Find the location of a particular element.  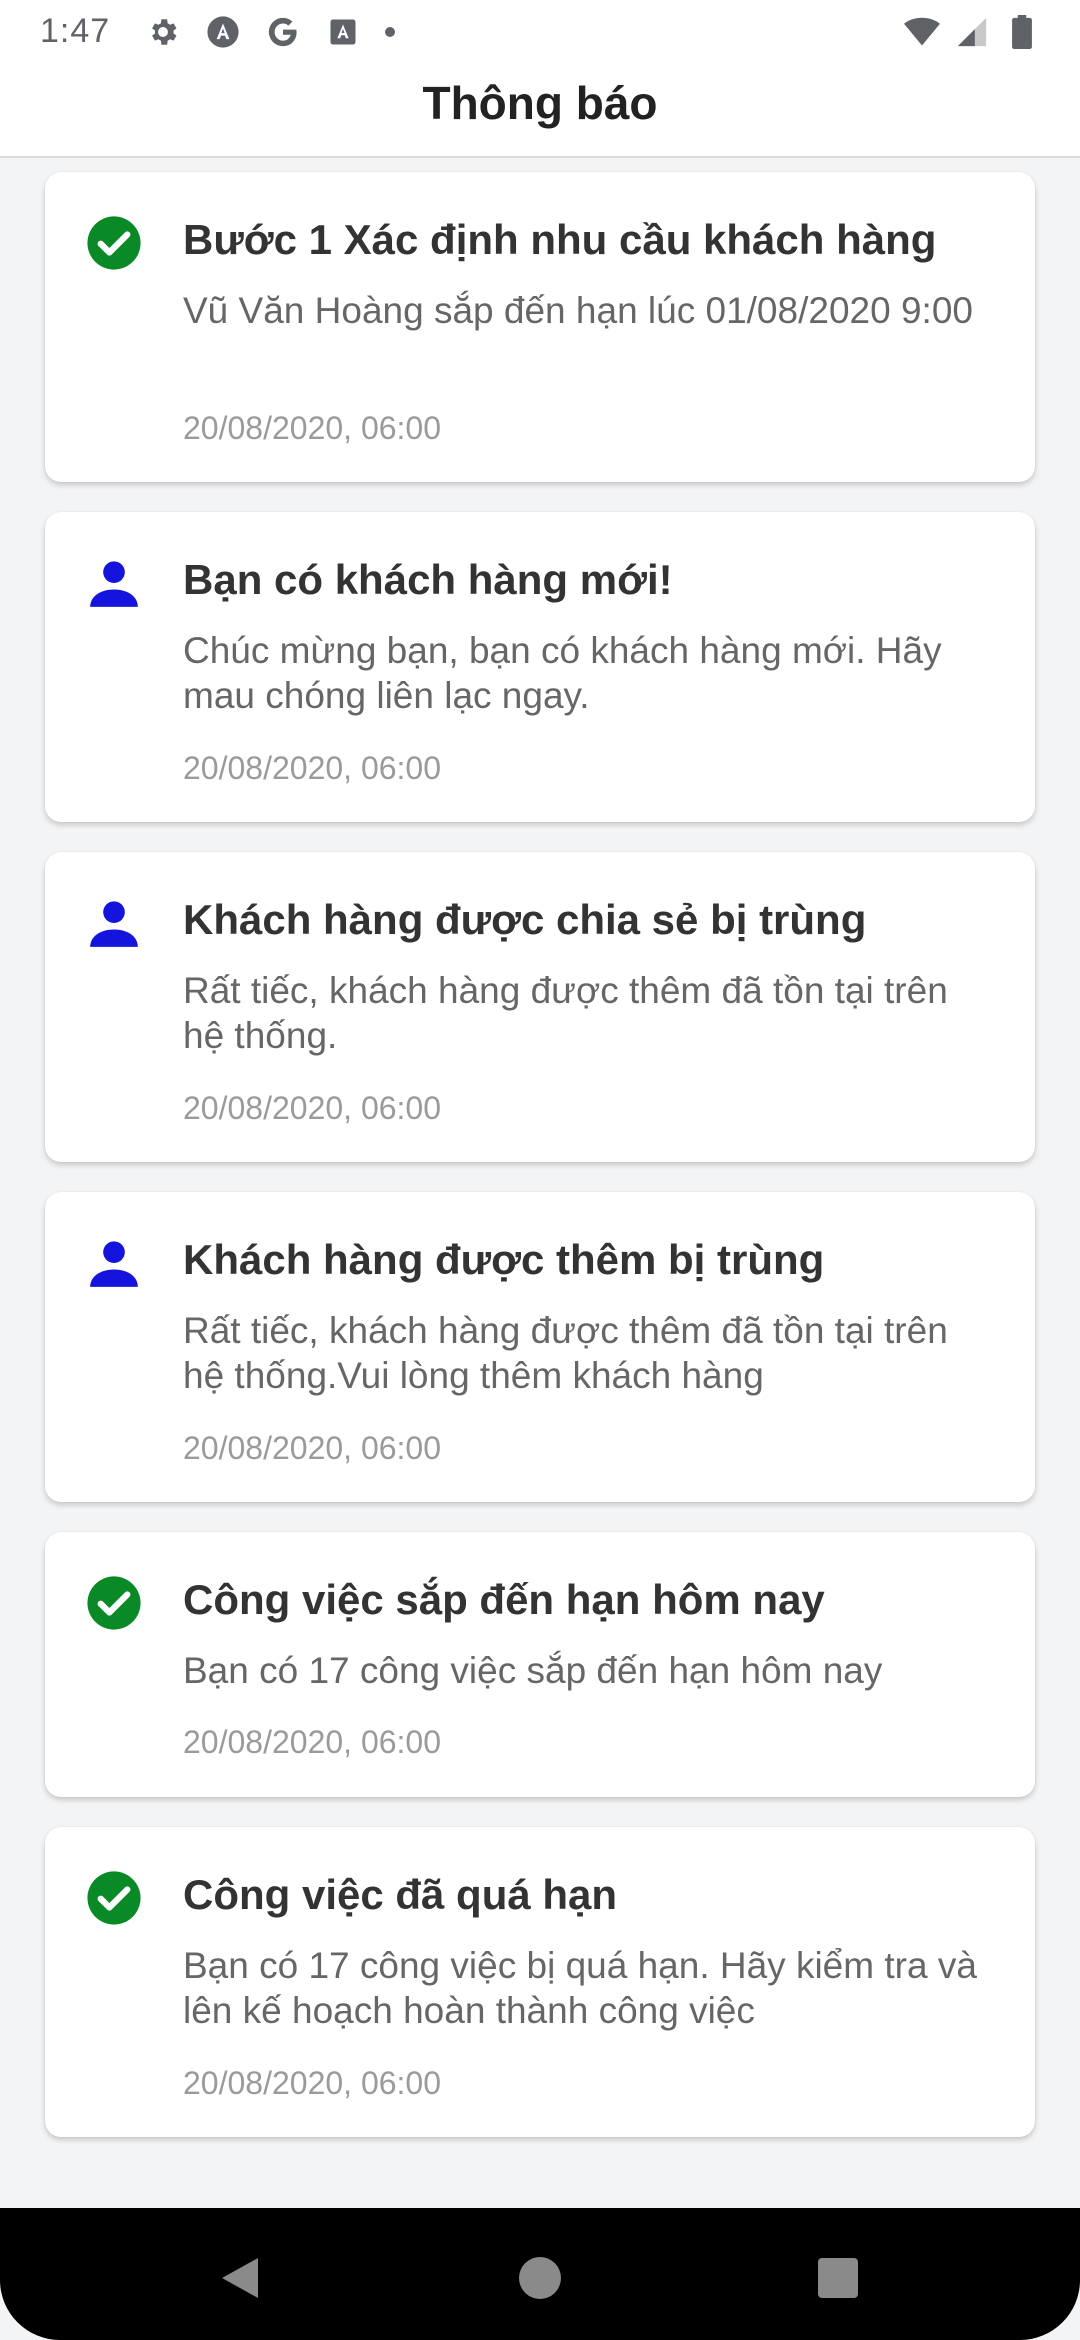

home-icon is located at coordinates (540, 2278).